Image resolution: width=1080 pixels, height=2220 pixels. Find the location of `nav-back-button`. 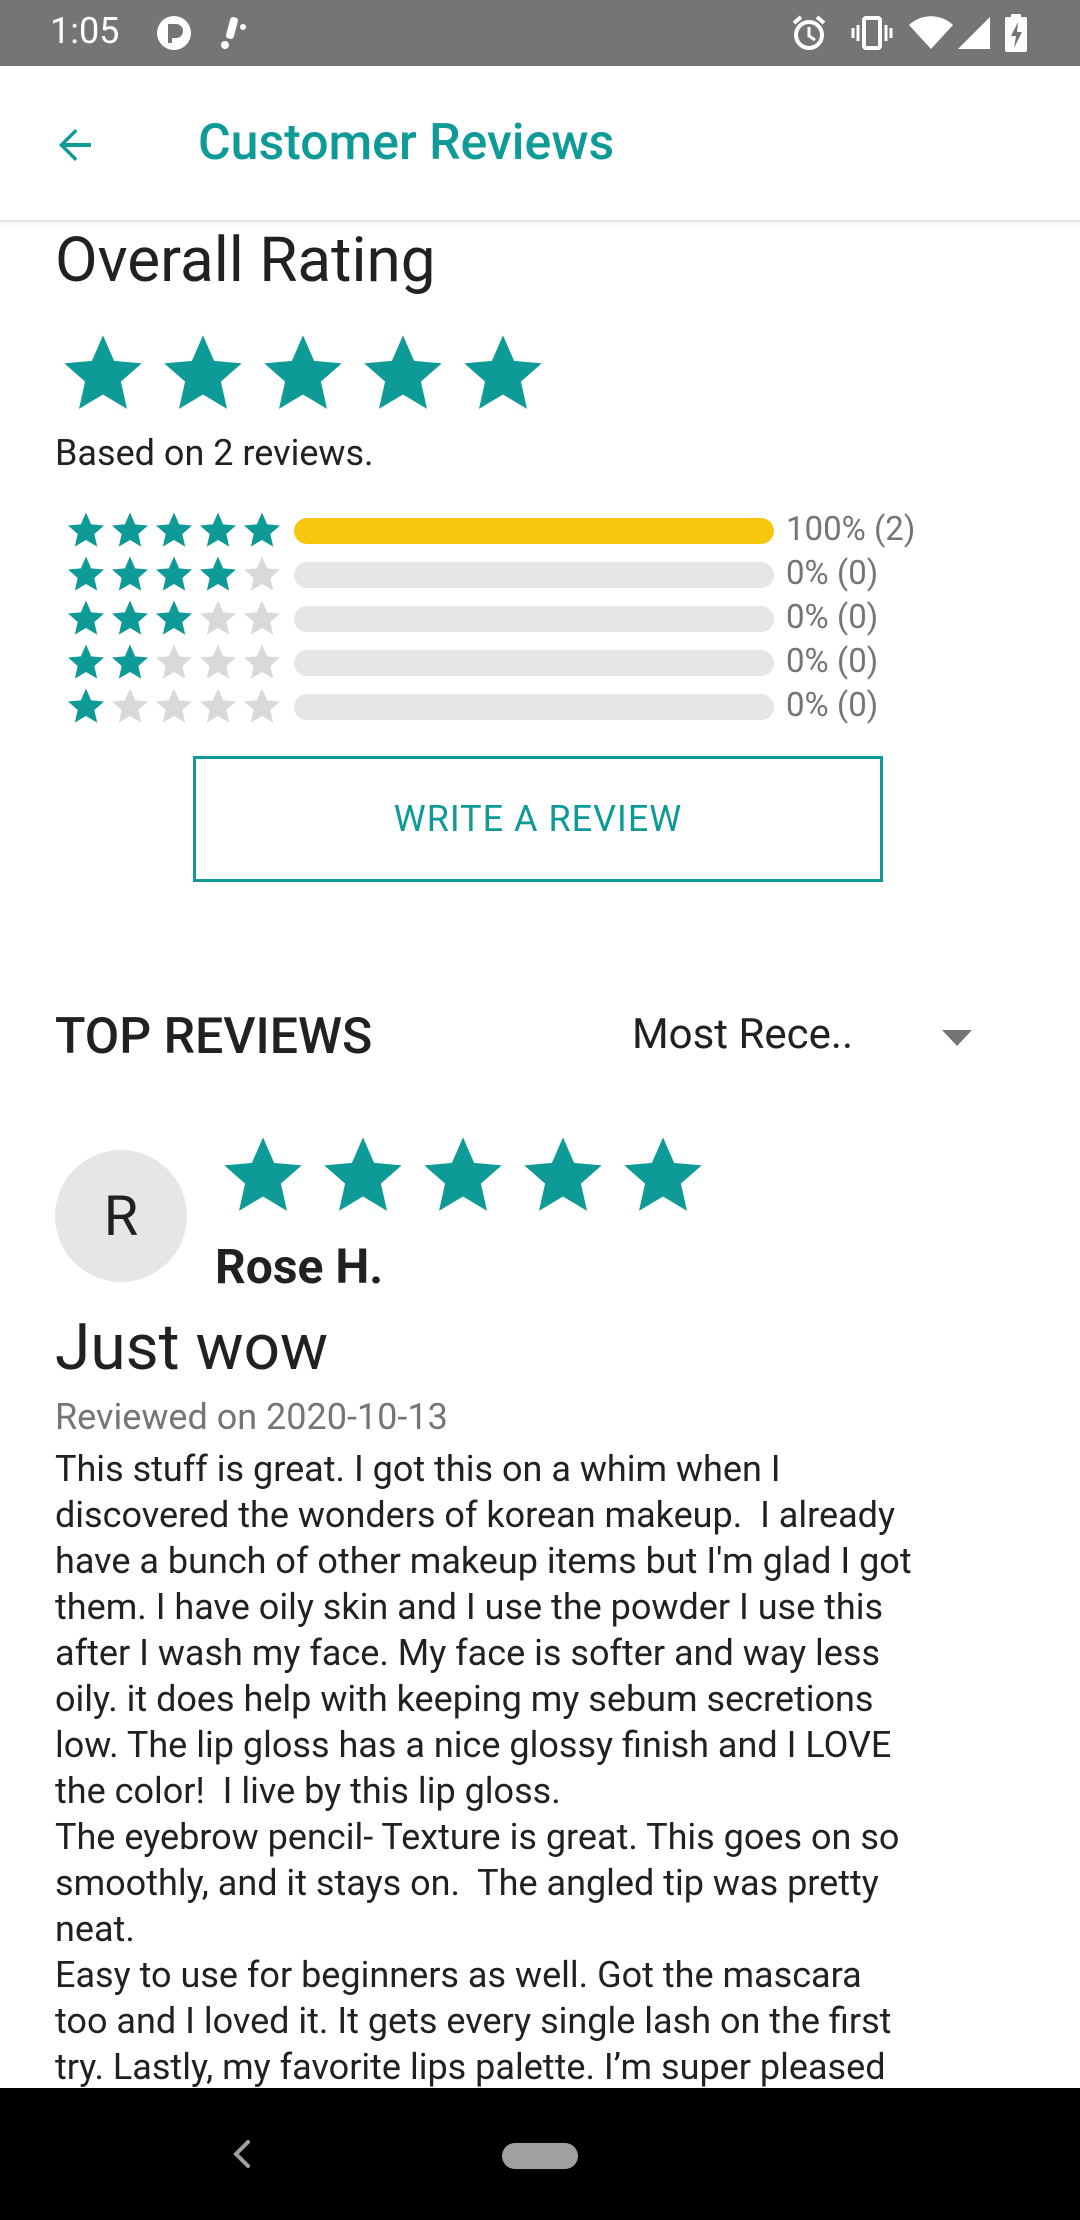

nav-back-button is located at coordinates (242, 2154).